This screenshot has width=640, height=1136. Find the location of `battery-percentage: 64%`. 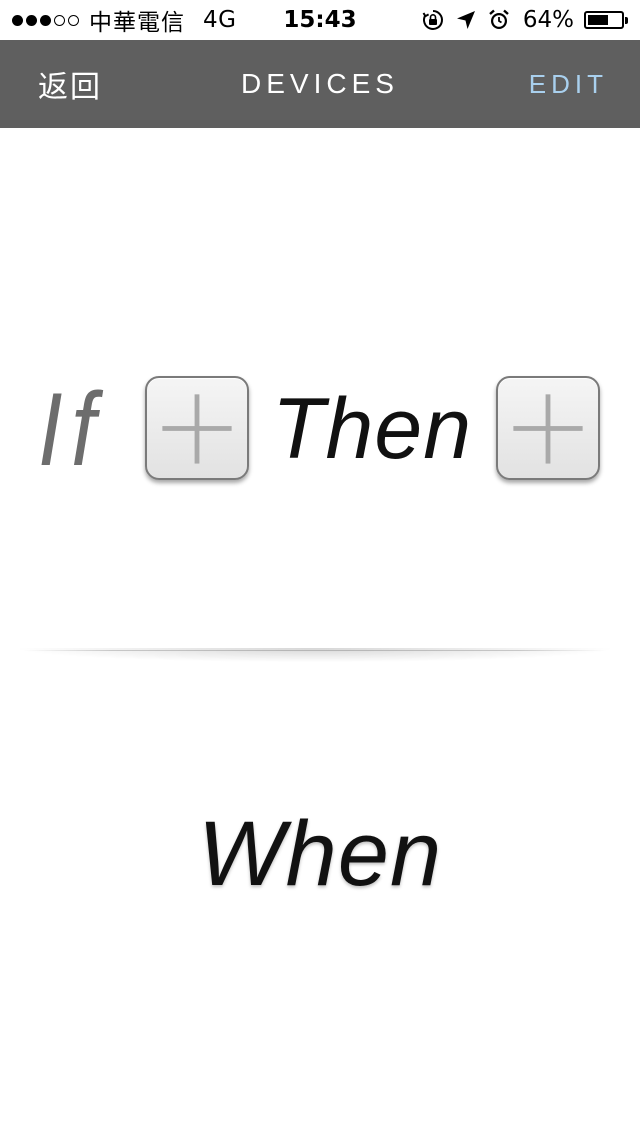

battery-percentage: 64% is located at coordinates (548, 20).